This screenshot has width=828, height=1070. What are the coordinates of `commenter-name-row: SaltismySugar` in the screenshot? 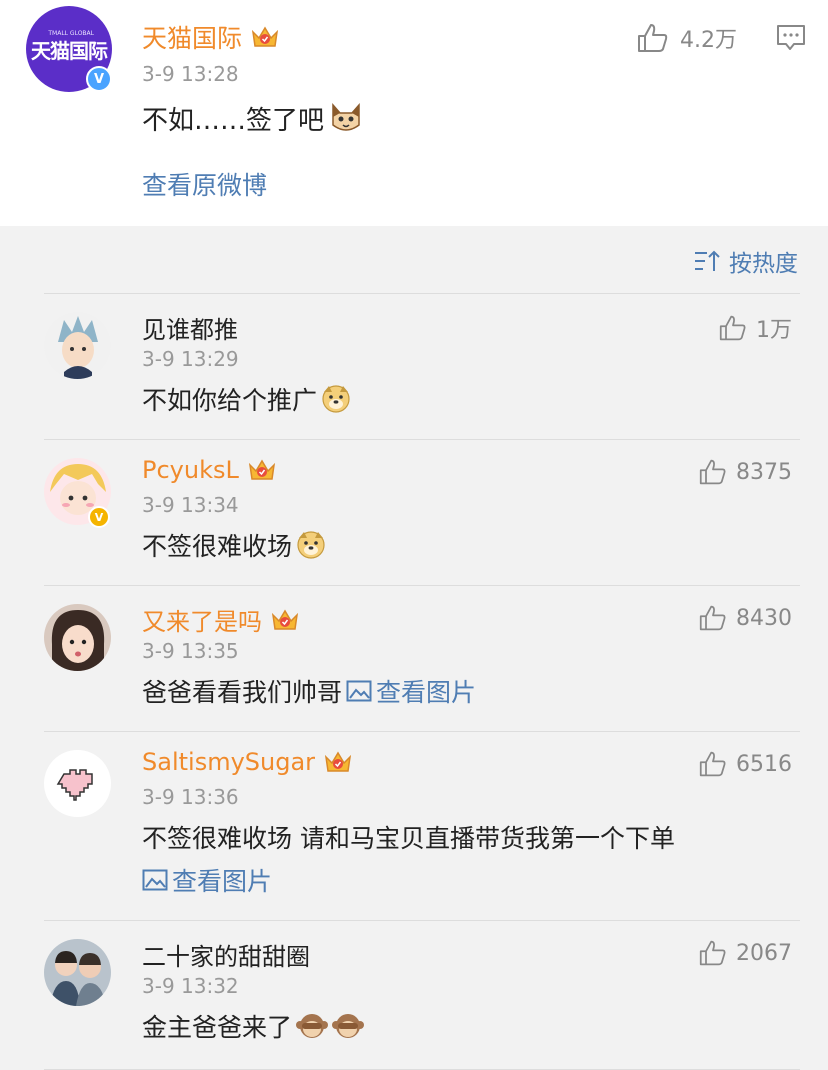 It's located at (247, 762).